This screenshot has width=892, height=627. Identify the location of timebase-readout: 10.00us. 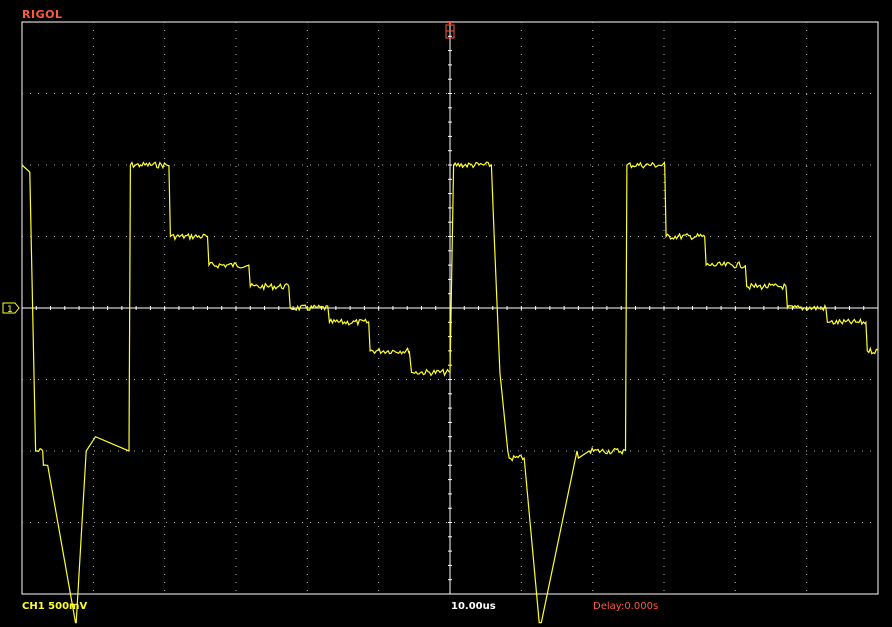
(473, 606).